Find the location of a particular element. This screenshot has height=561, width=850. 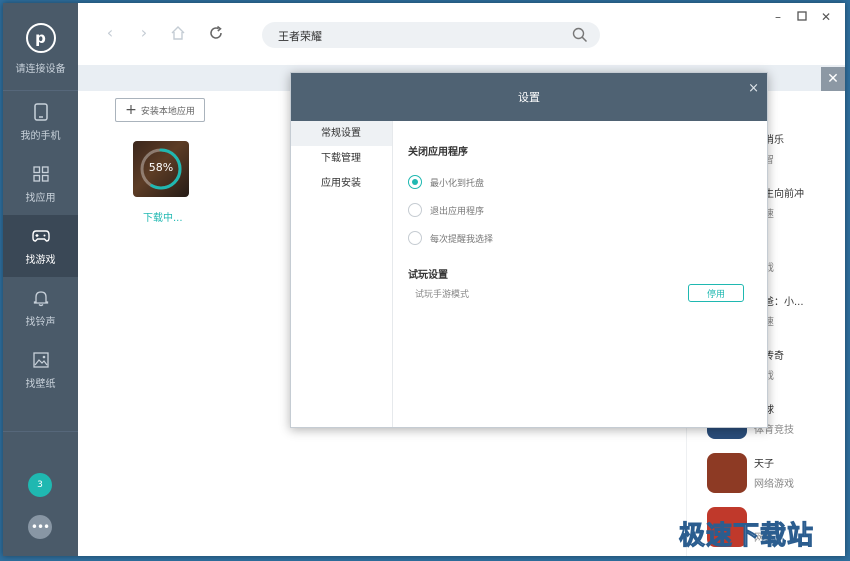

sidebar-item-label: 找游戏 is located at coordinates (40, 260).